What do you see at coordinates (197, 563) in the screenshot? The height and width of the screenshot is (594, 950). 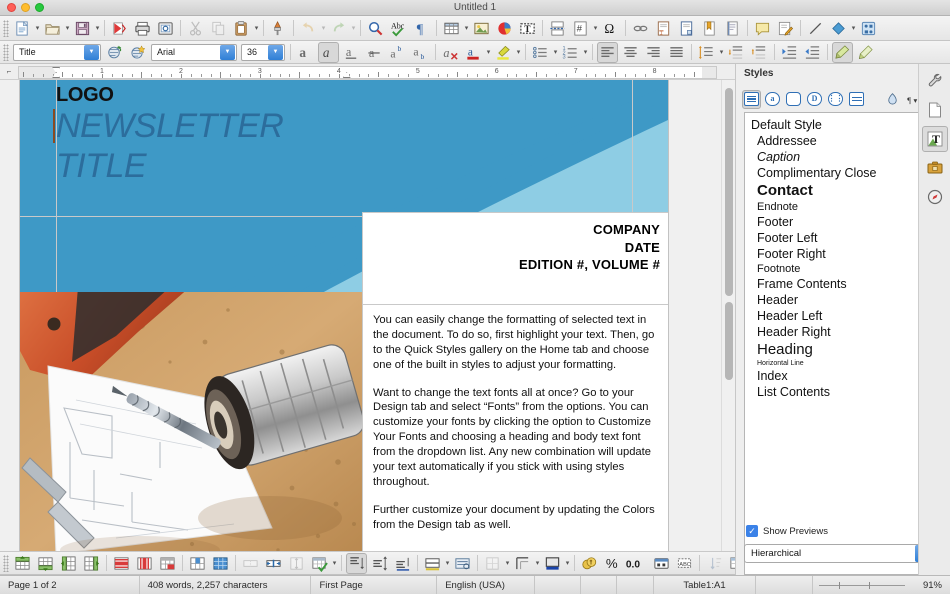 I see `select-cell-button` at bounding box center [197, 563].